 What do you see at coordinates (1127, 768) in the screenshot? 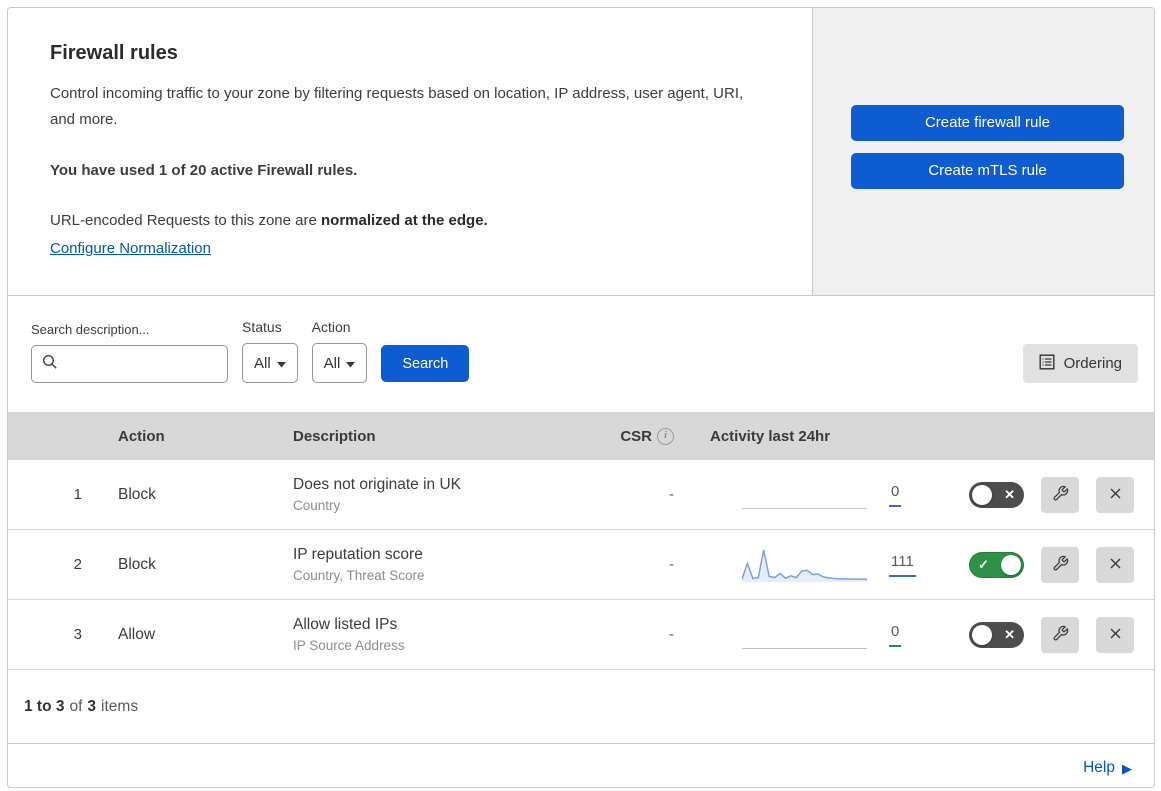
I see `arrow-right-icon: ▶` at bounding box center [1127, 768].